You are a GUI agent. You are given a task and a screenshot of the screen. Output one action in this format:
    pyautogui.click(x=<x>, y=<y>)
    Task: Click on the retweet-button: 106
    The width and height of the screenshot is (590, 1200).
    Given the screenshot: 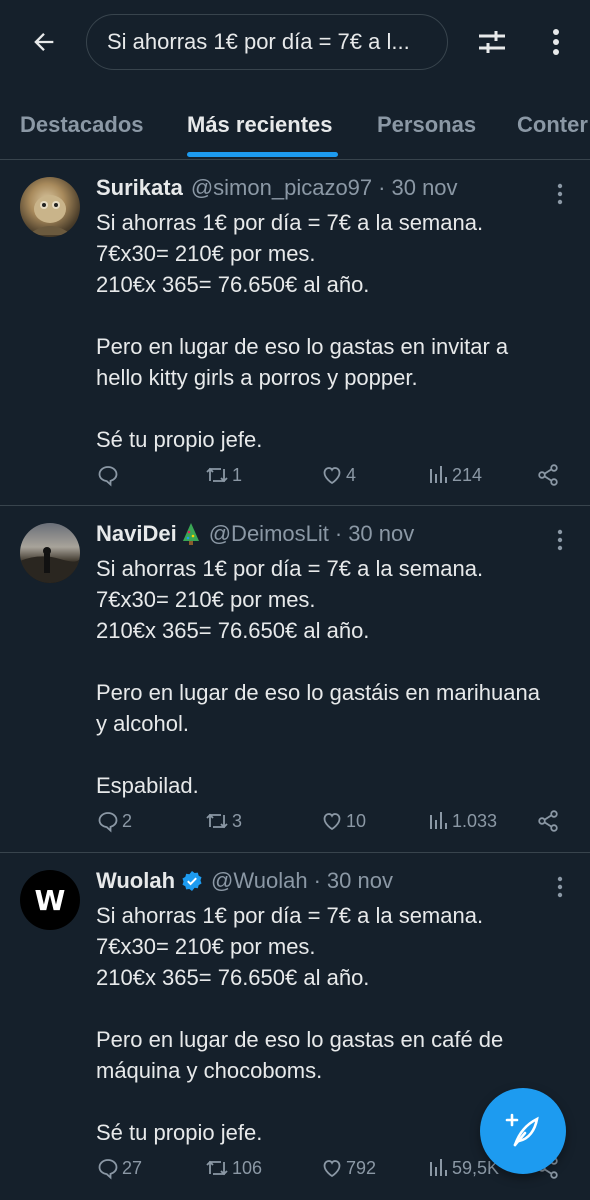 What is the action you would take?
    pyautogui.click(x=233, y=1168)
    